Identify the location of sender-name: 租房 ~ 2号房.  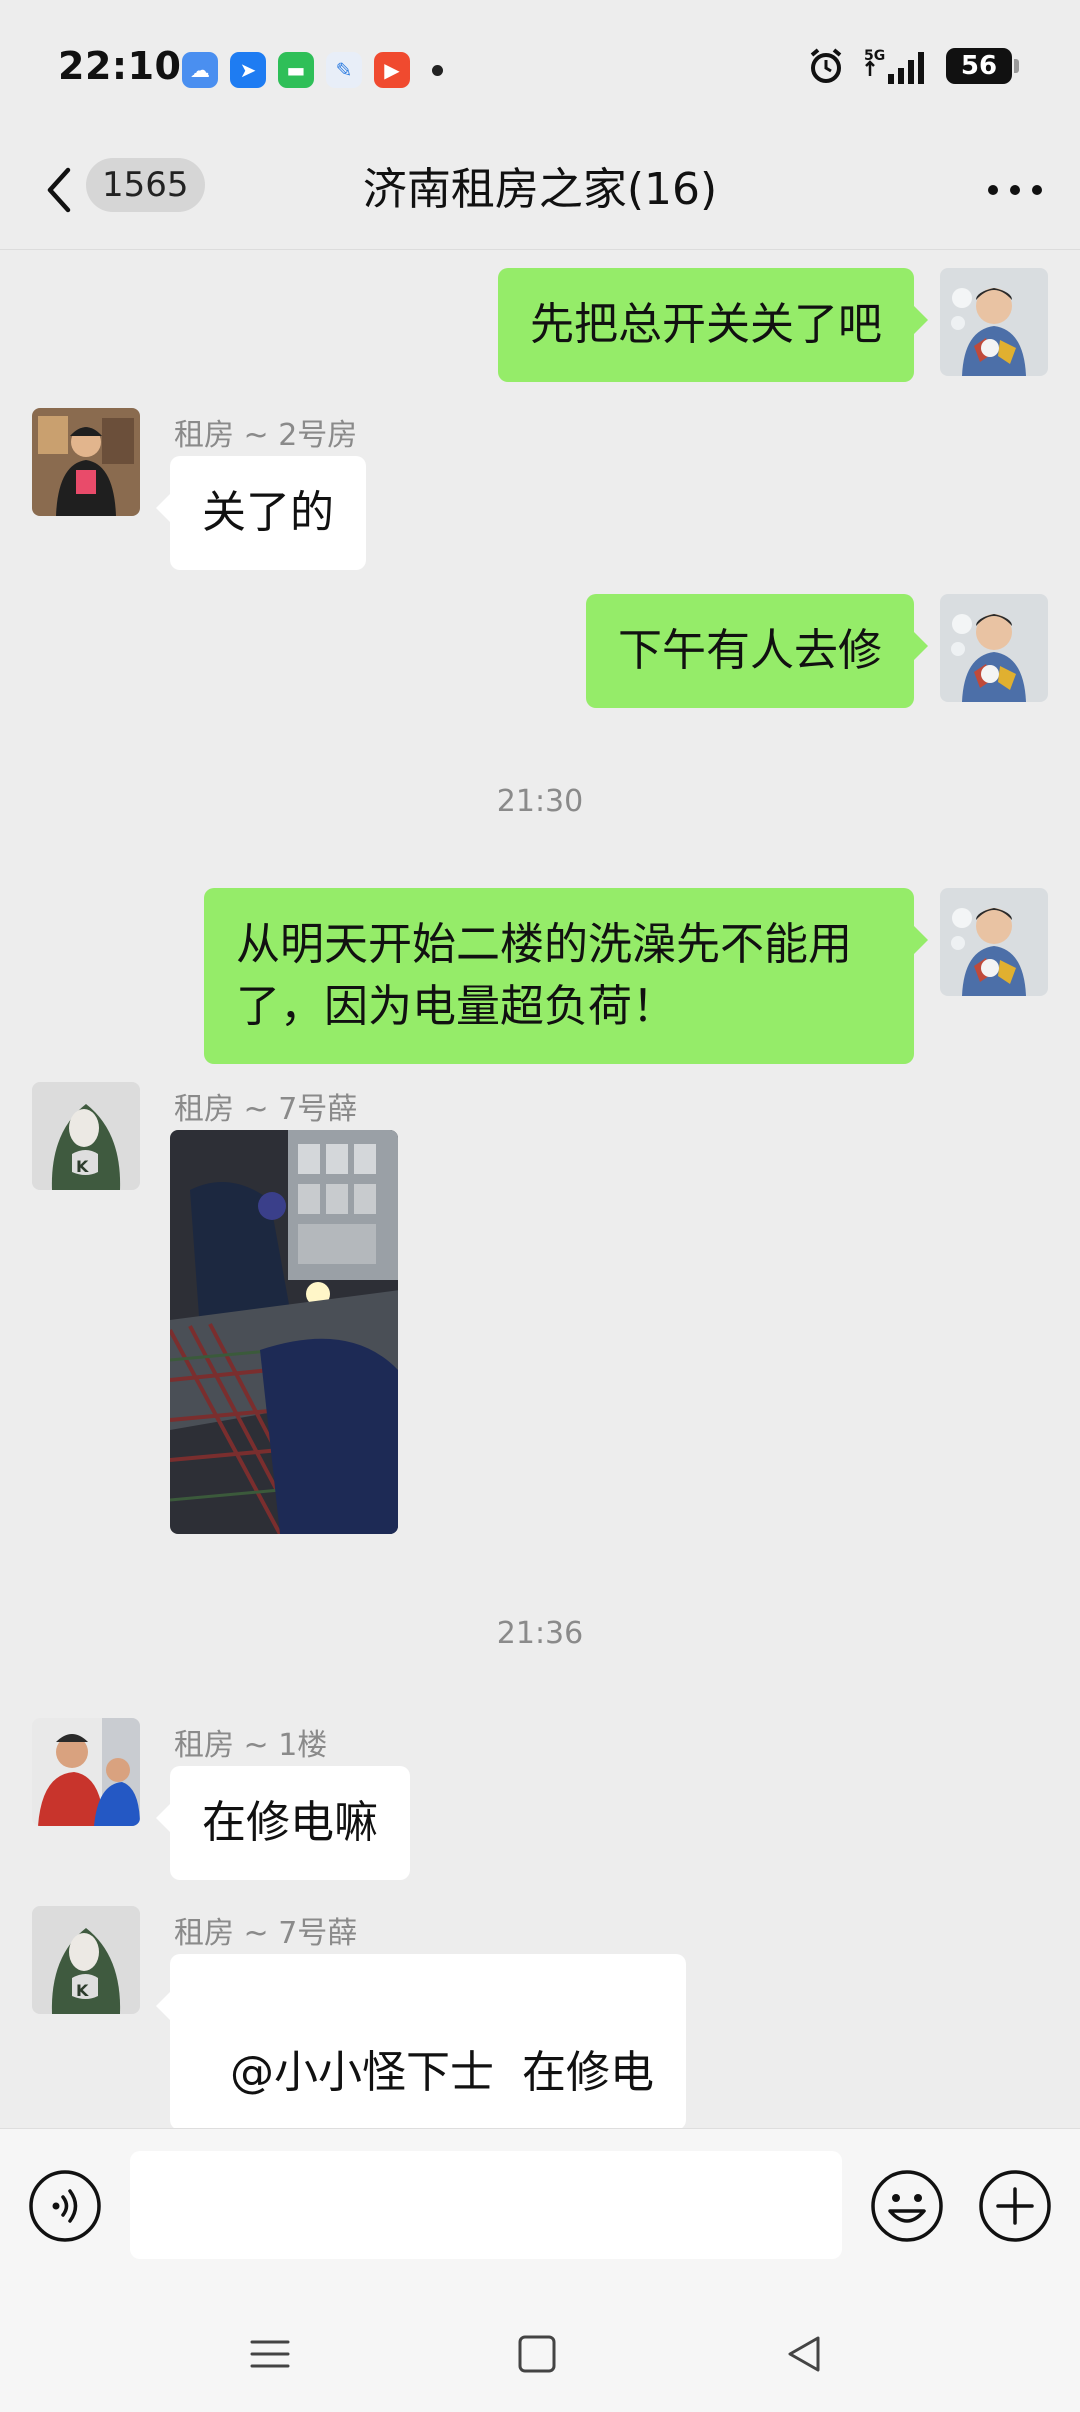
(266, 435).